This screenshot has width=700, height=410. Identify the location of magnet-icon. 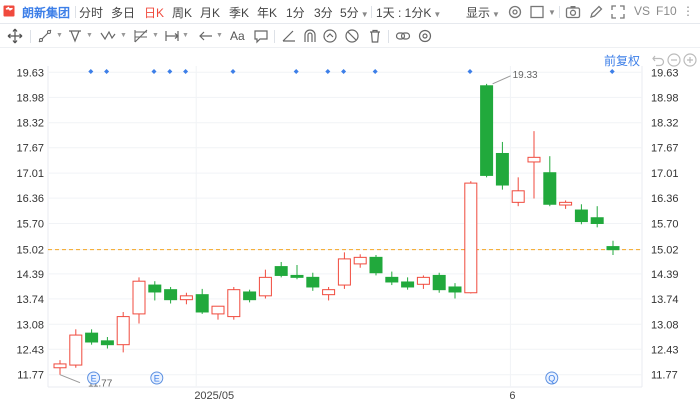
(311, 36).